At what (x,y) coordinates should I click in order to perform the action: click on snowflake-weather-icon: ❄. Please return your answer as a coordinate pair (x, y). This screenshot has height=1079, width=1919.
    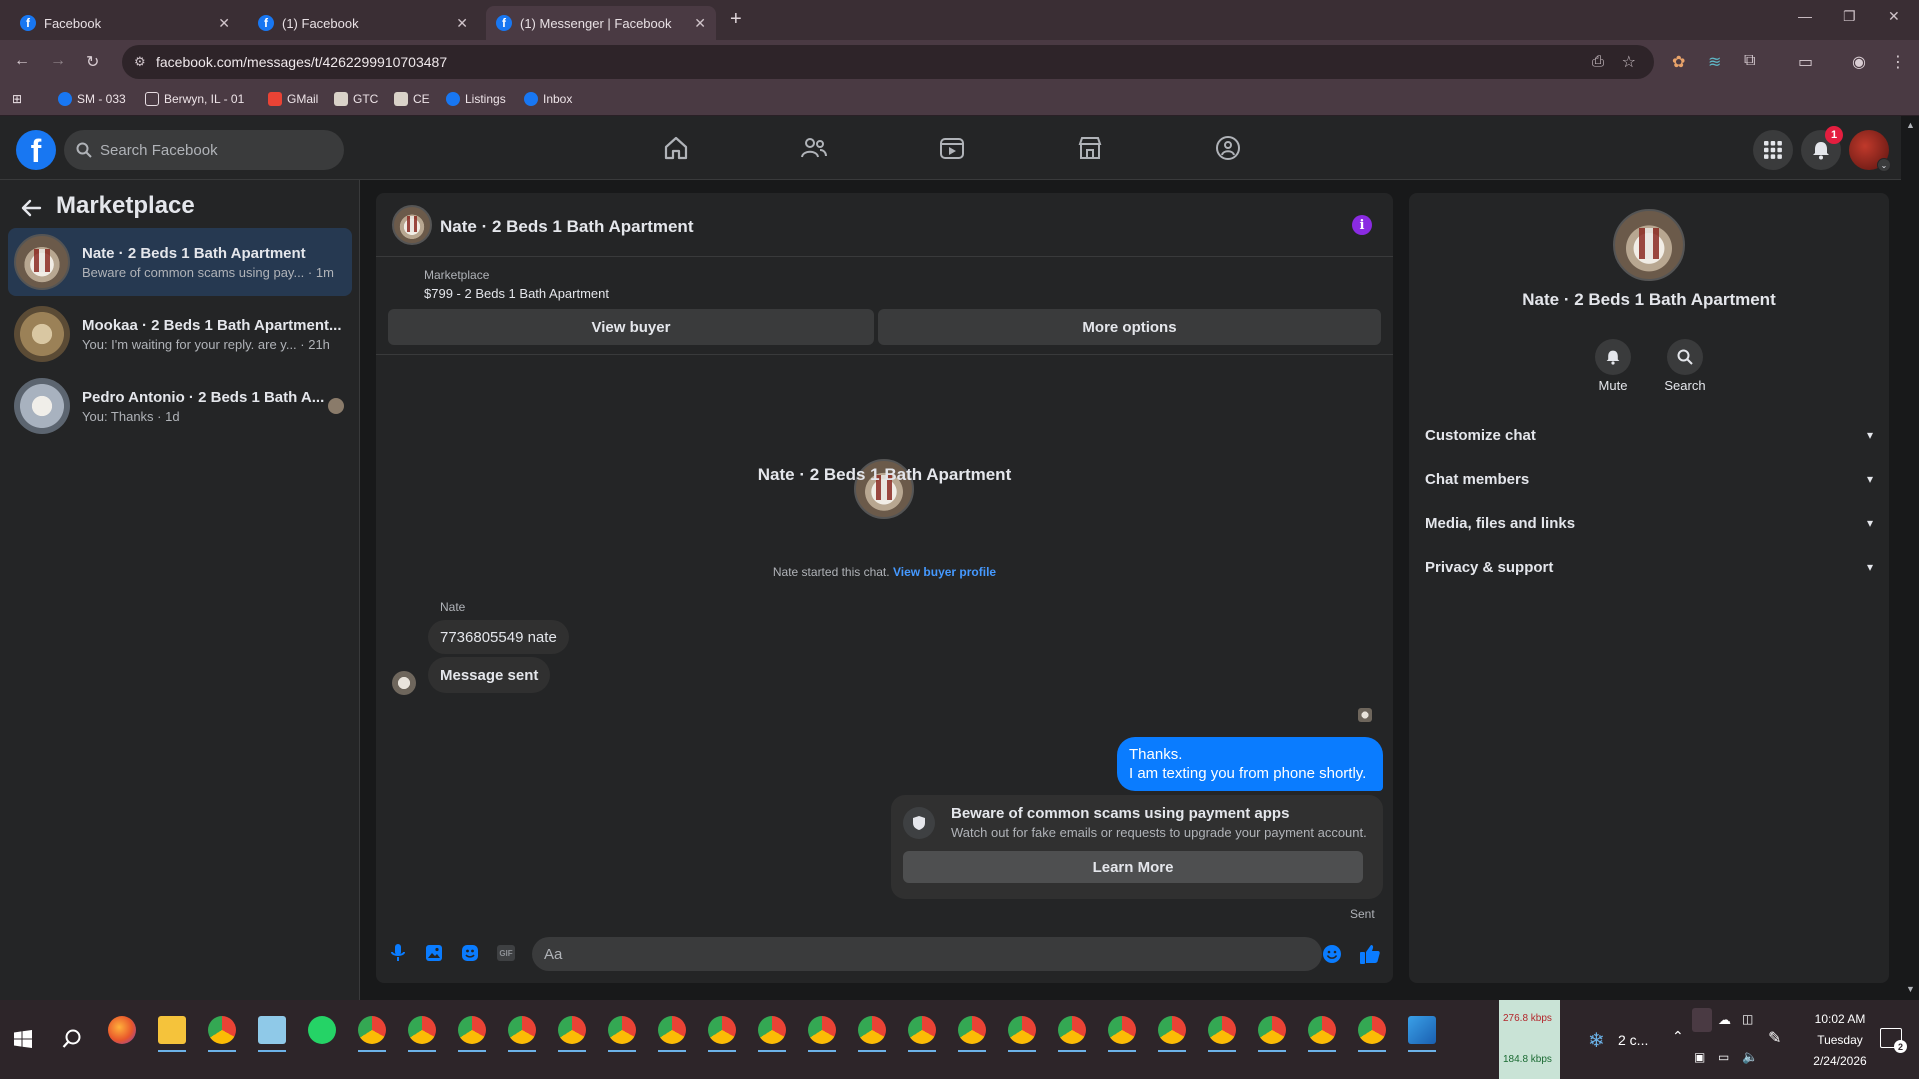
    Looking at the image, I should click on (1596, 1040).